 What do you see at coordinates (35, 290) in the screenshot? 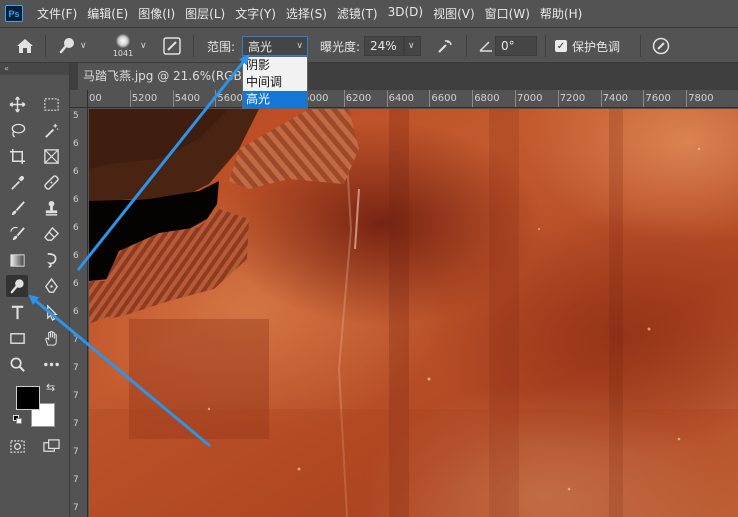
I see `toolbox: « ⇆` at bounding box center [35, 290].